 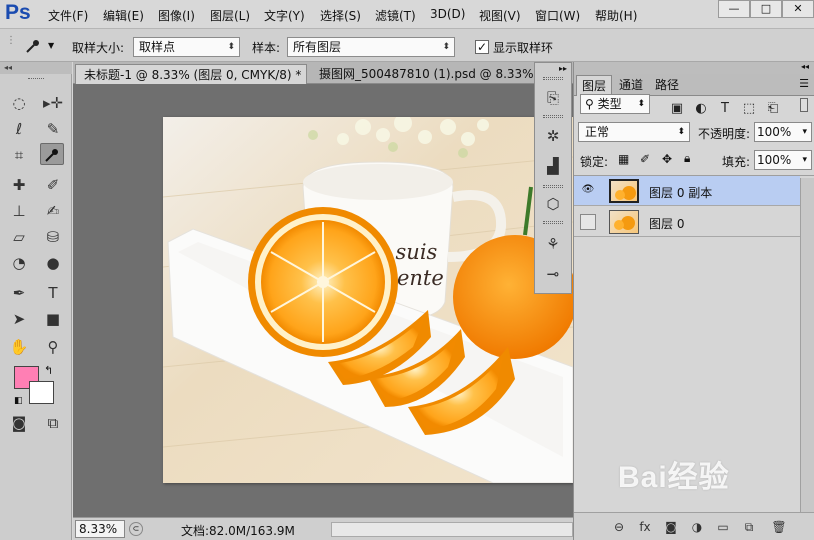 What do you see at coordinates (680, 192) in the screenshot?
I see `layer-name: 图层 0 副本` at bounding box center [680, 192].